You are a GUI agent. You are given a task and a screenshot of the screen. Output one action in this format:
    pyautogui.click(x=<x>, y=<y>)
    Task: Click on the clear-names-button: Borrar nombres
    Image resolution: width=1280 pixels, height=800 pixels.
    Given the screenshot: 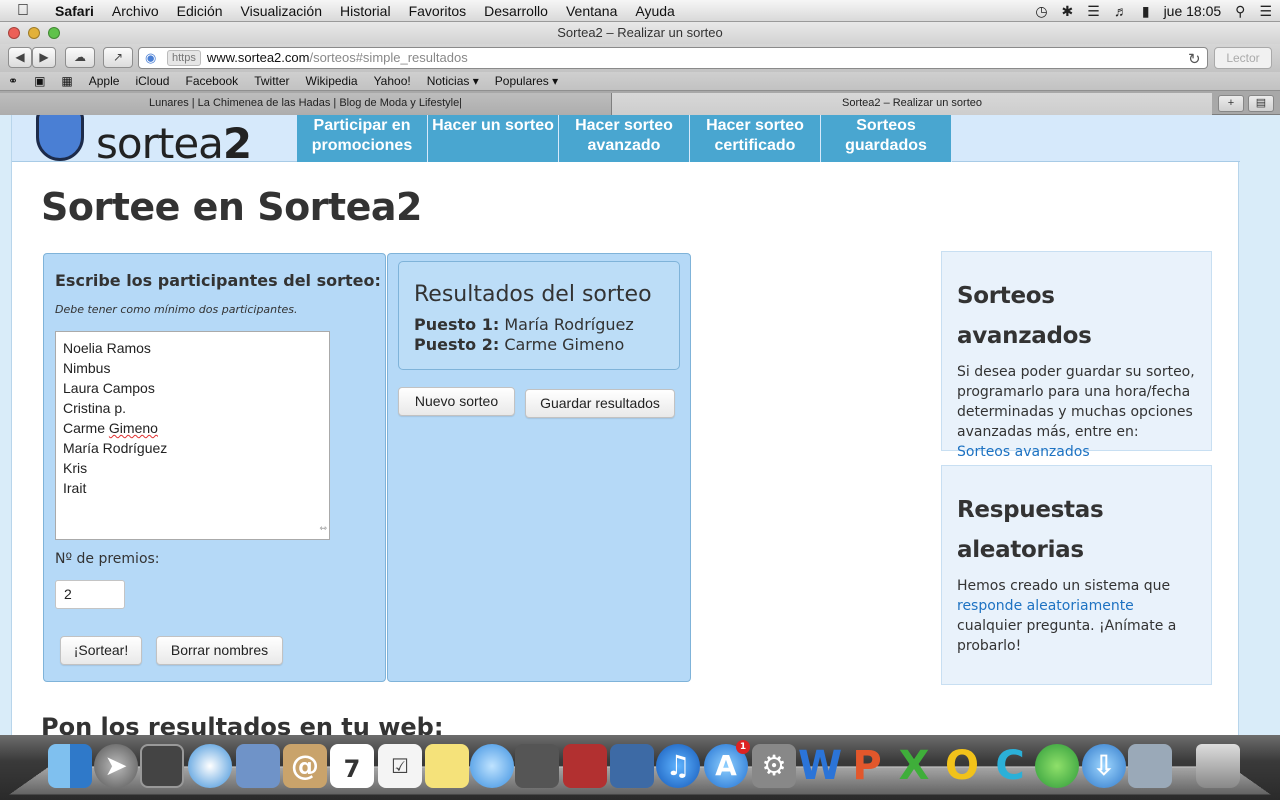 What is the action you would take?
    pyautogui.click(x=219, y=650)
    